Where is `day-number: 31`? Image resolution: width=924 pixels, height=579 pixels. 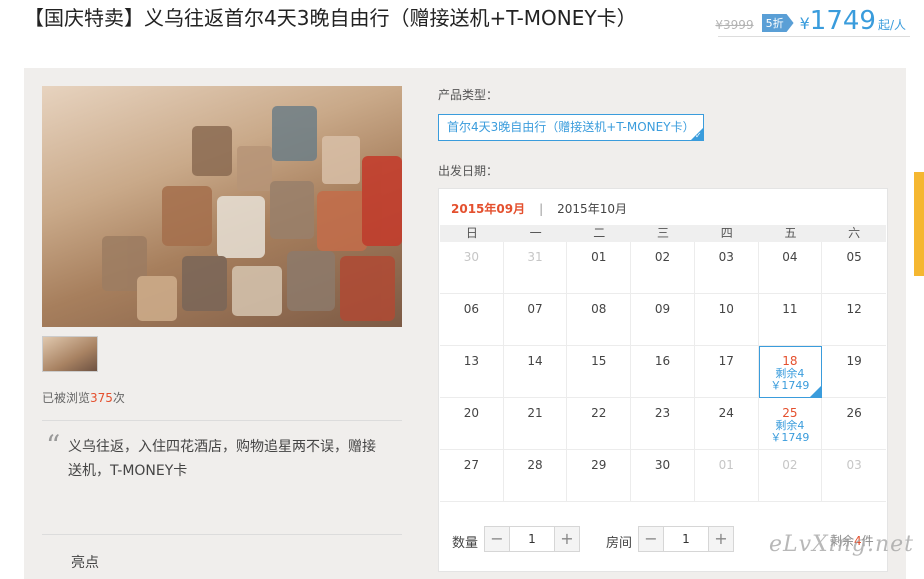
day-number: 31 is located at coordinates (535, 257).